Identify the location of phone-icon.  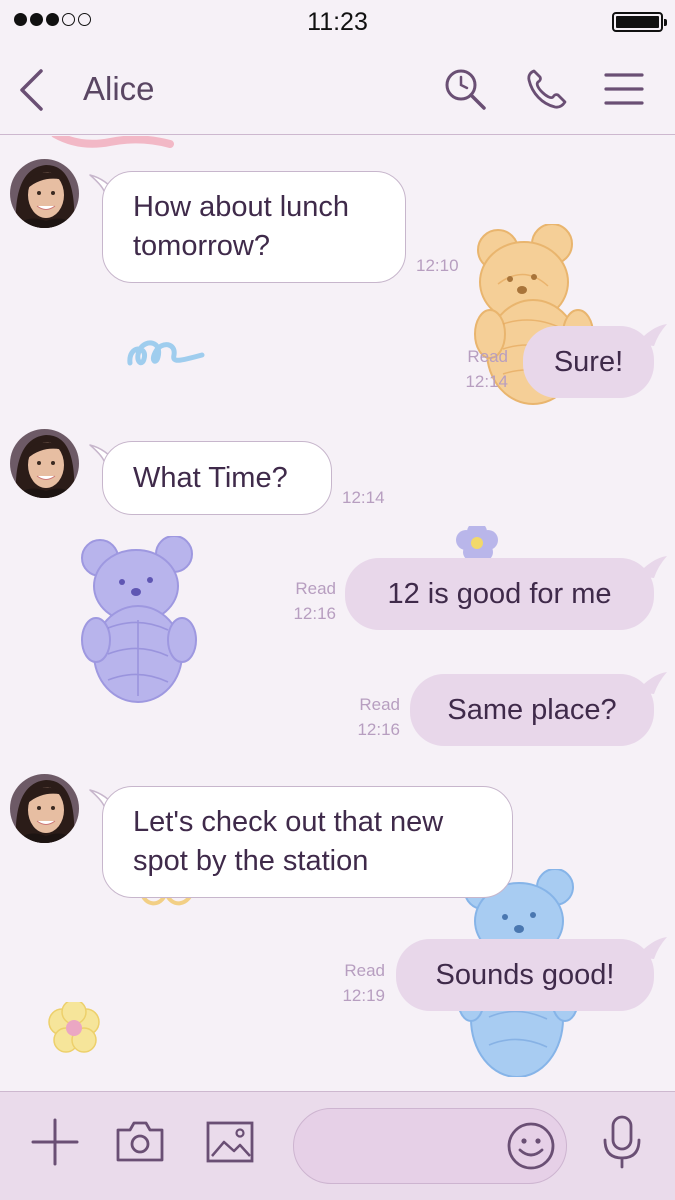
(547, 89).